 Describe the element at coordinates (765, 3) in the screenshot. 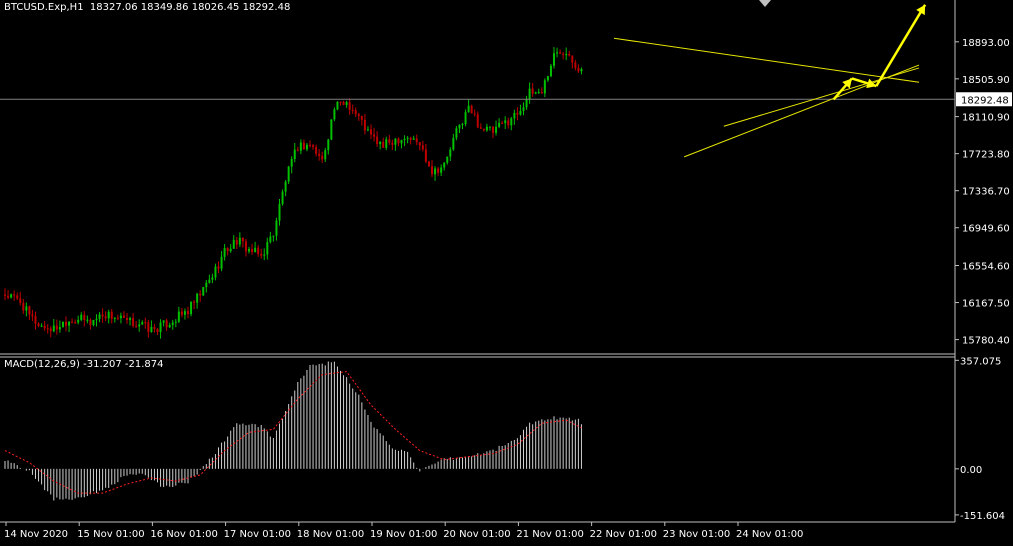

I see `chart-shift-marker-icon` at that location.